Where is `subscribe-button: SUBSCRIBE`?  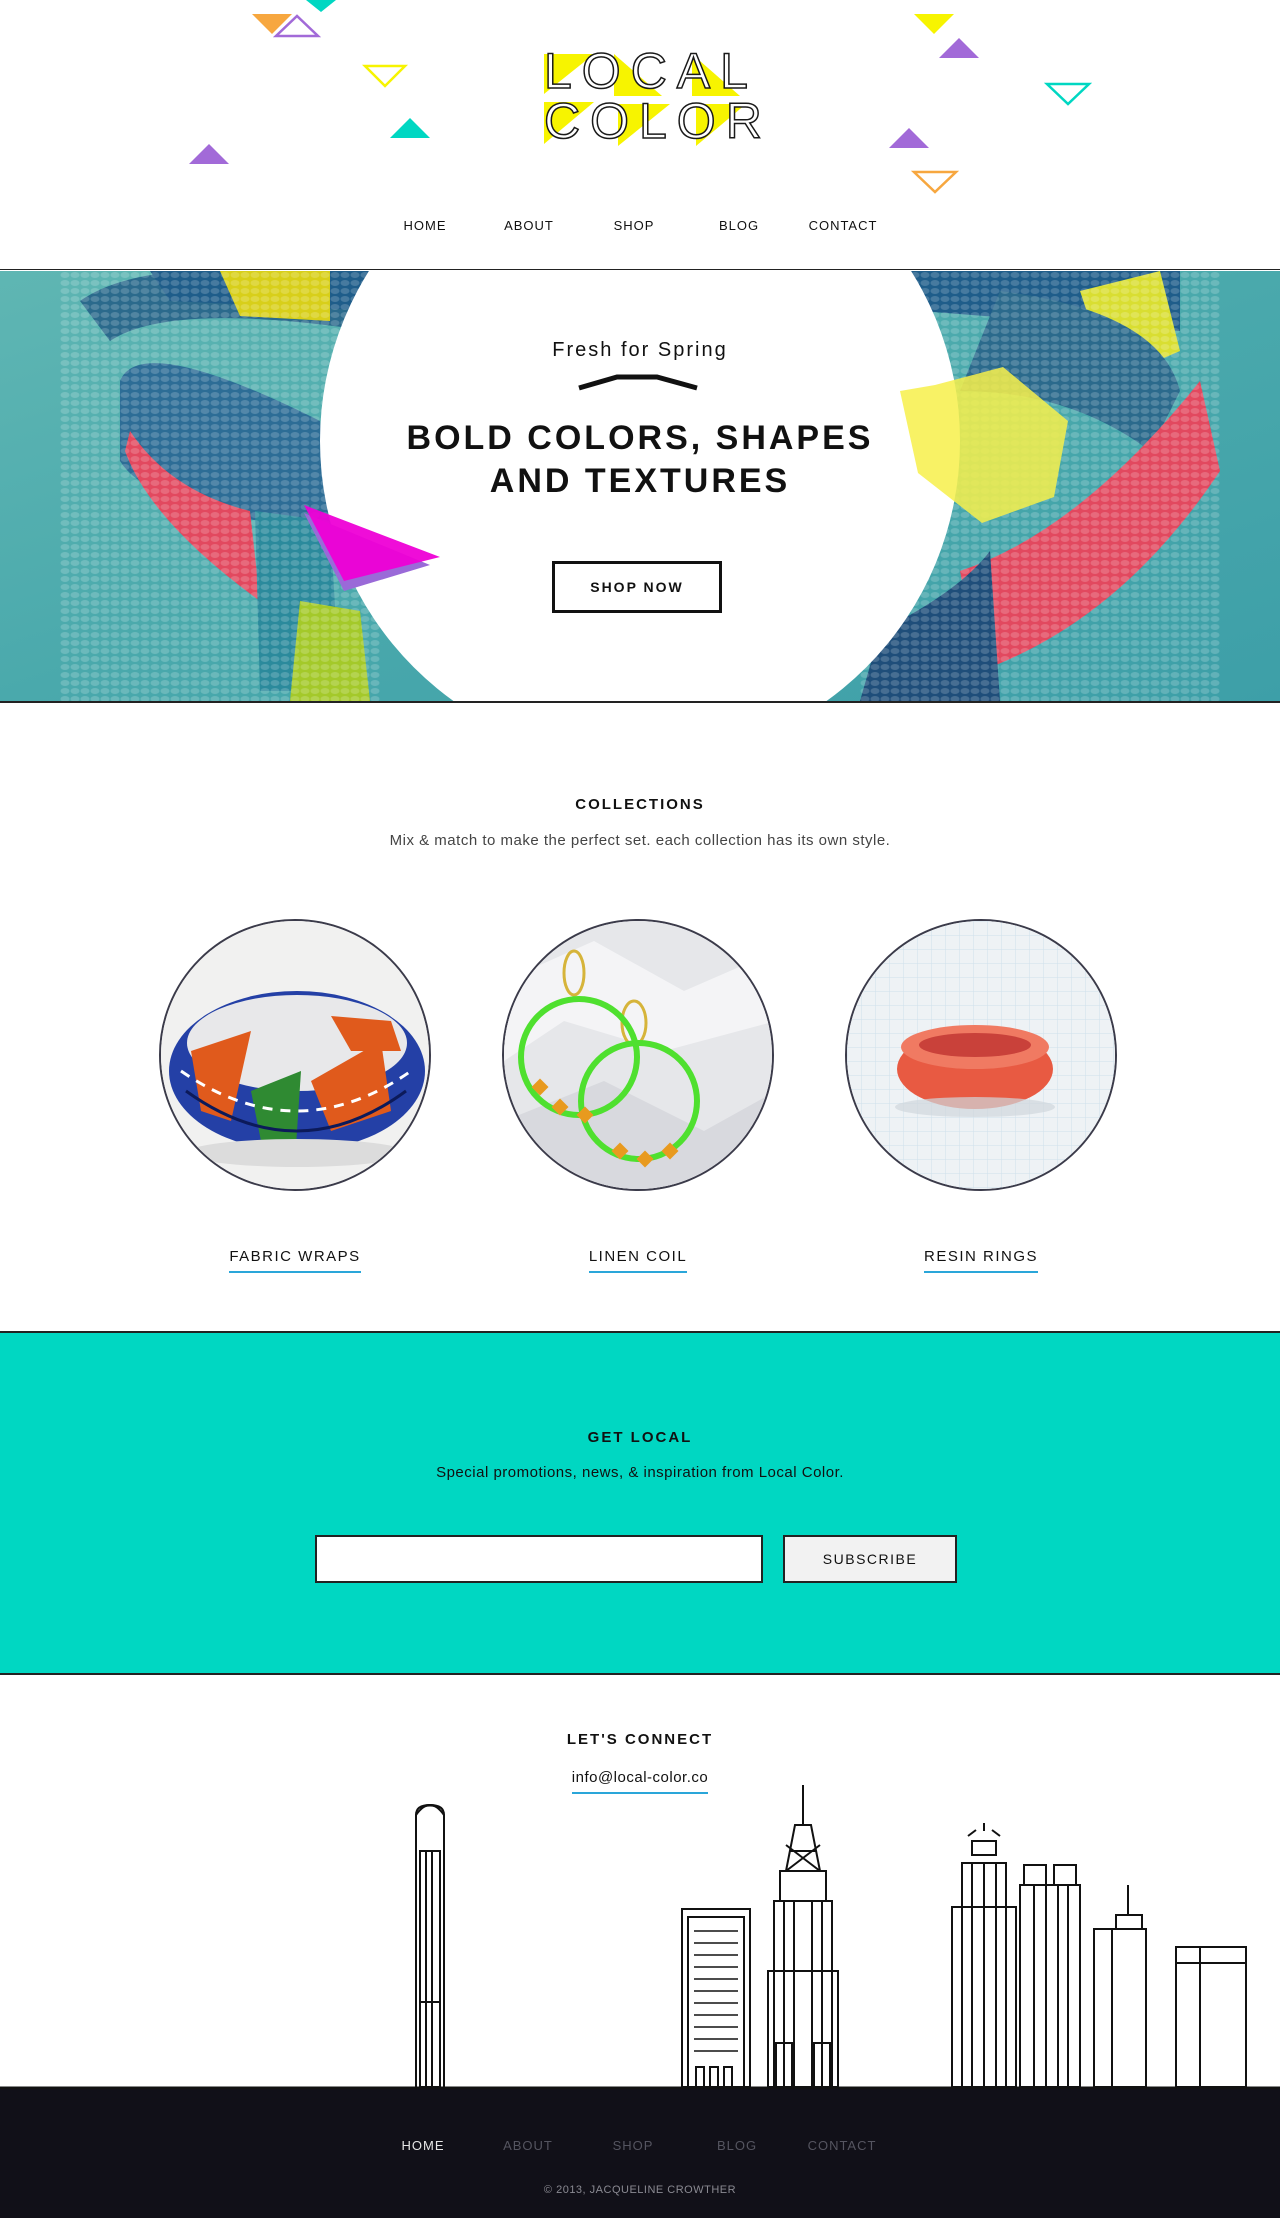
subscribe-button: SUBSCRIBE is located at coordinates (870, 1559).